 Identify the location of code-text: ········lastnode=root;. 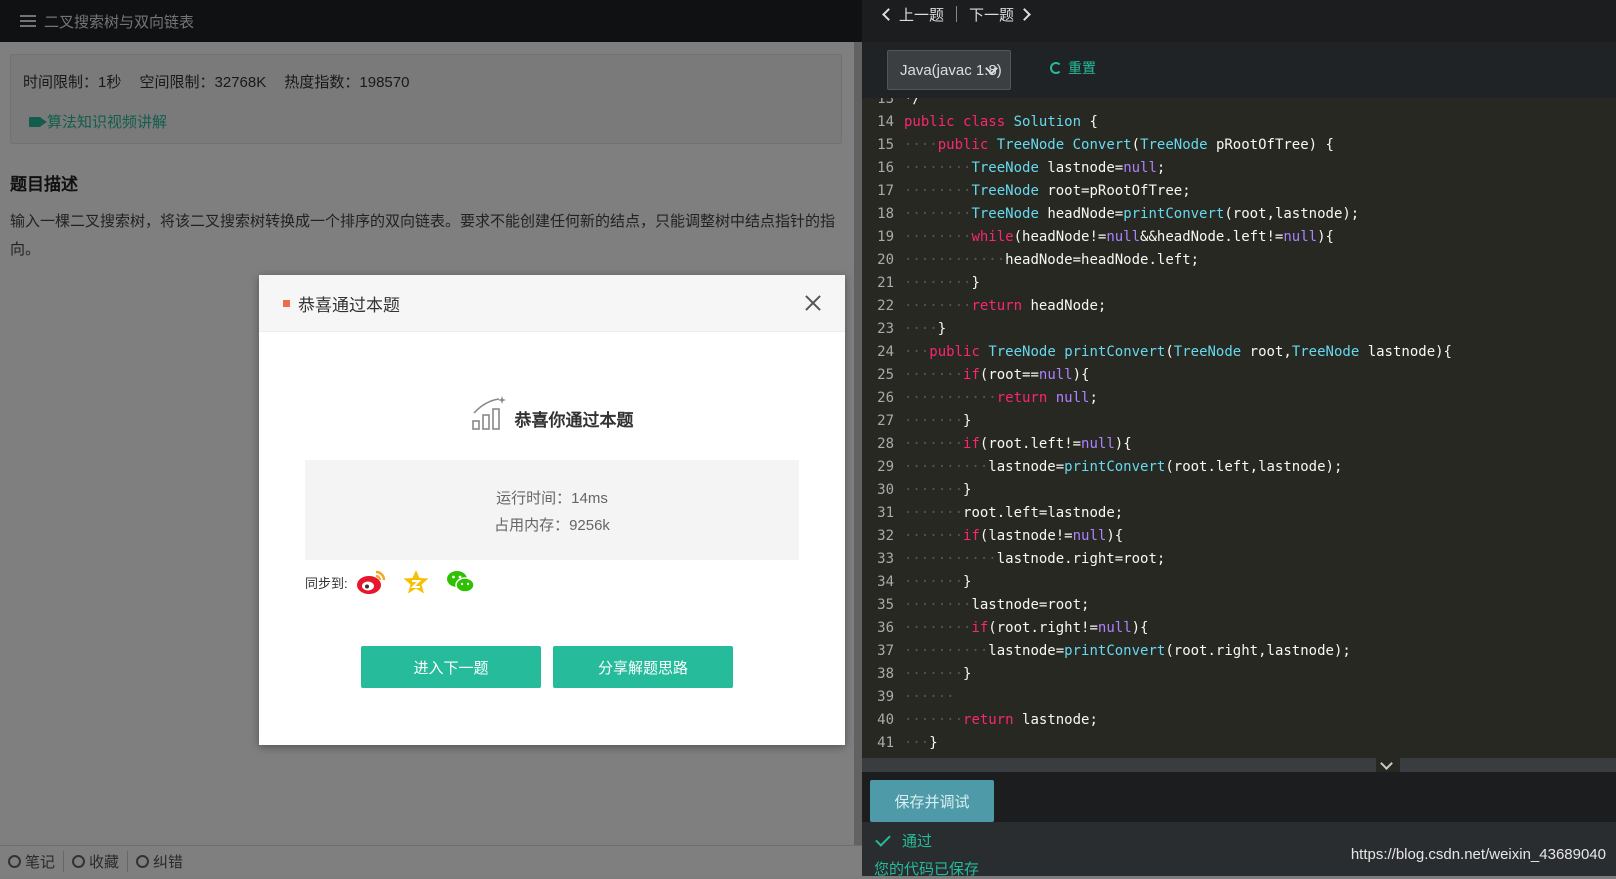
(996, 605).